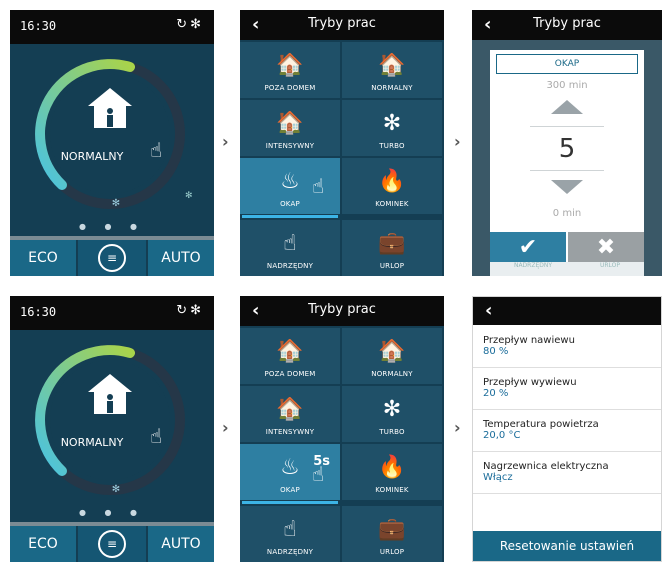 The width and height of the screenshot is (667, 562). Describe the element at coordinates (568, 346) in the screenshot. I see `setting-supply-flow: Przepływ nawiewu 80 %` at that location.